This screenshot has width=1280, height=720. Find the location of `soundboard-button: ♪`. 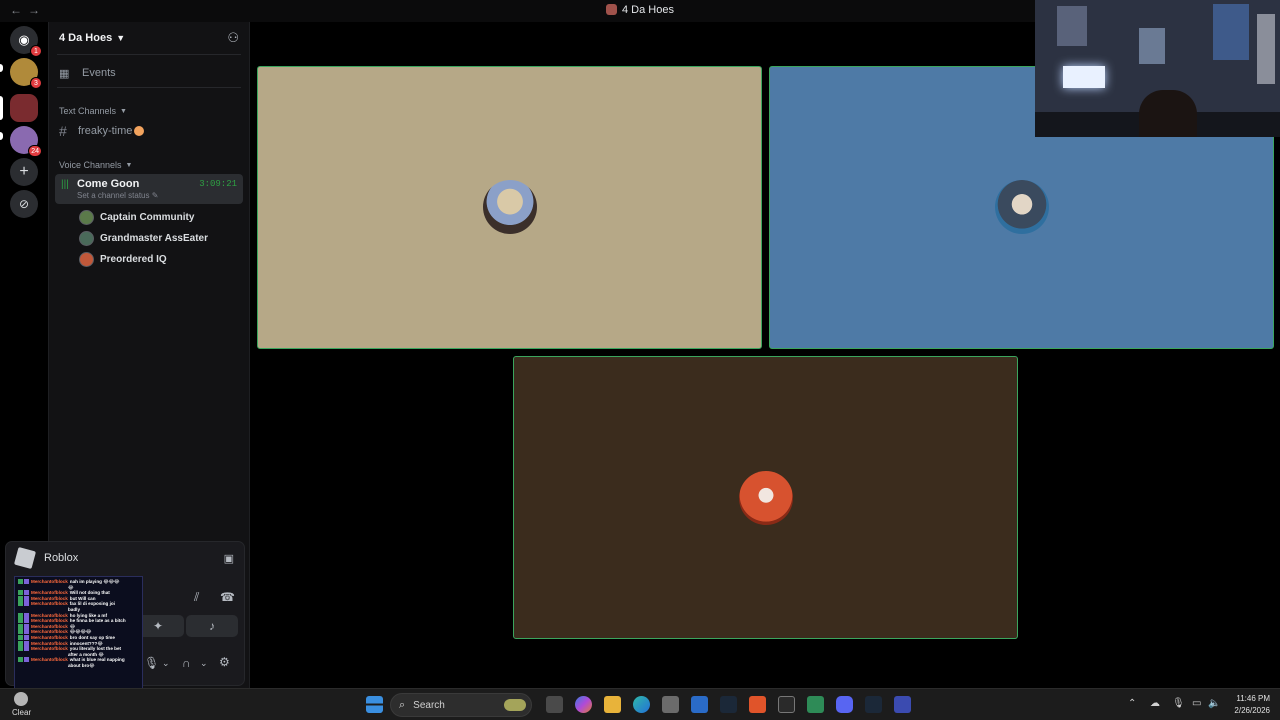

soundboard-button: ♪ is located at coordinates (212, 626).